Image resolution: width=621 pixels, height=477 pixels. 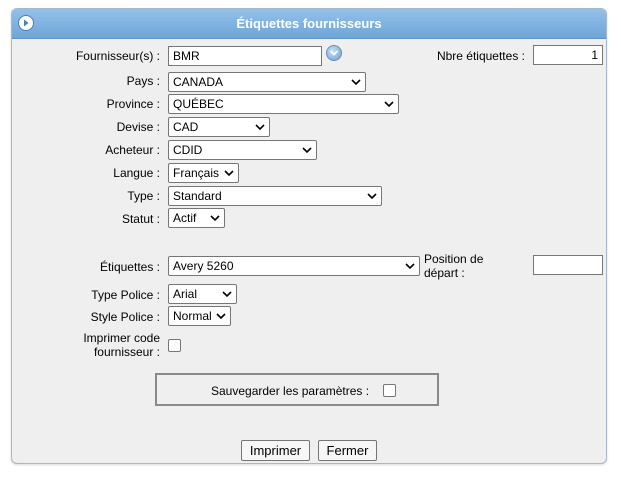 I want to click on save-settings-box: Sauvegarder les paramètres :, so click(x=297, y=389).